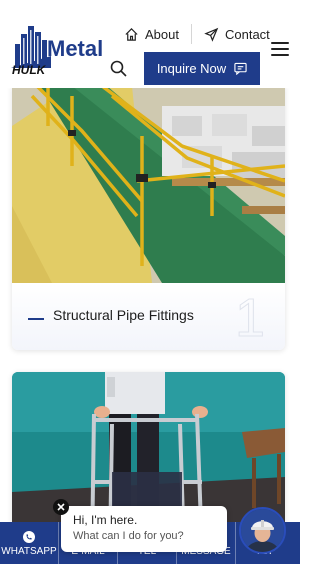  Describe the element at coordinates (280, 49) in the screenshot. I see `hamburger-menu-icon` at that location.